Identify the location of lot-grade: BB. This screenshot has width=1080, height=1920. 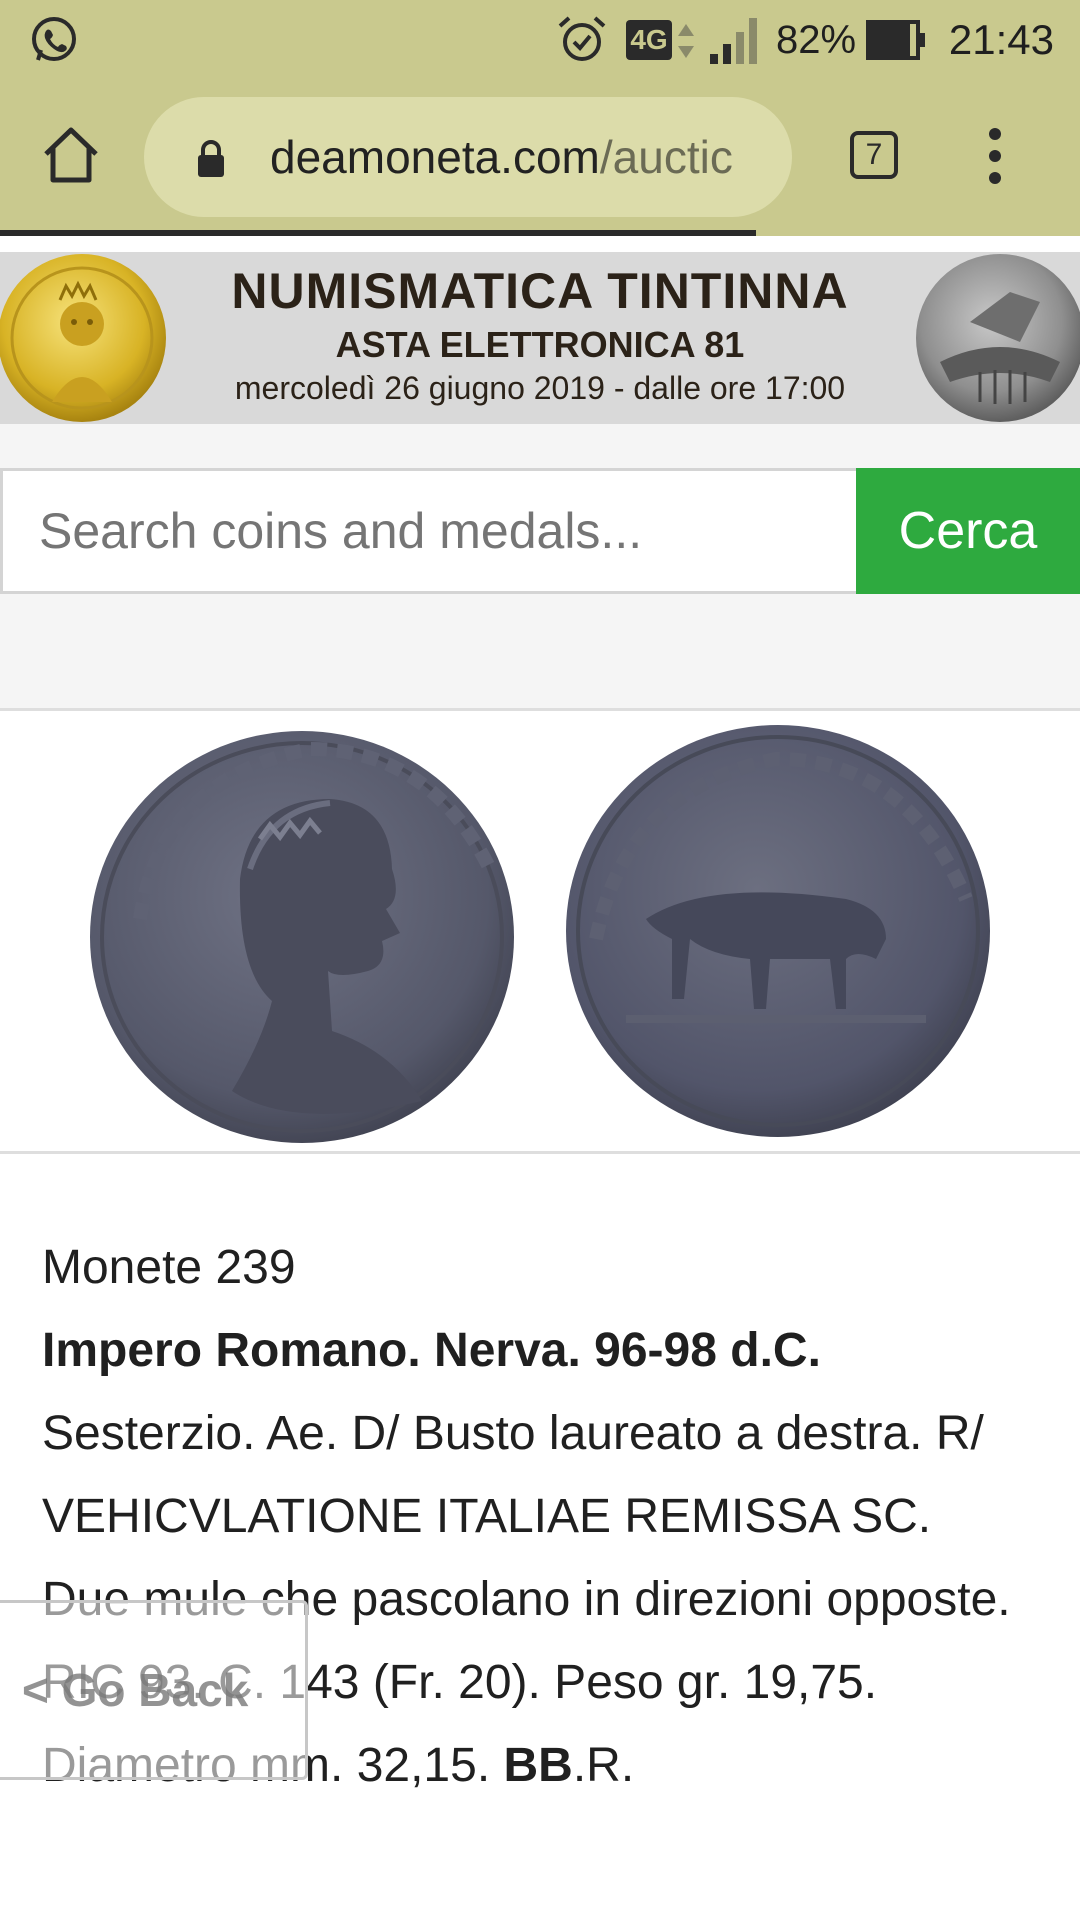
(538, 1765).